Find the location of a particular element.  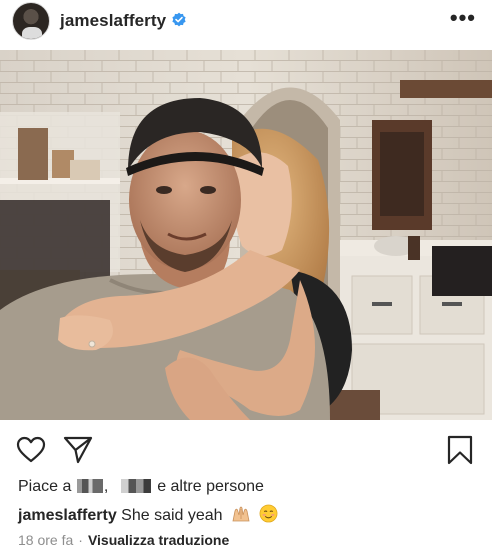

verified-badge-icon is located at coordinates (179, 19).